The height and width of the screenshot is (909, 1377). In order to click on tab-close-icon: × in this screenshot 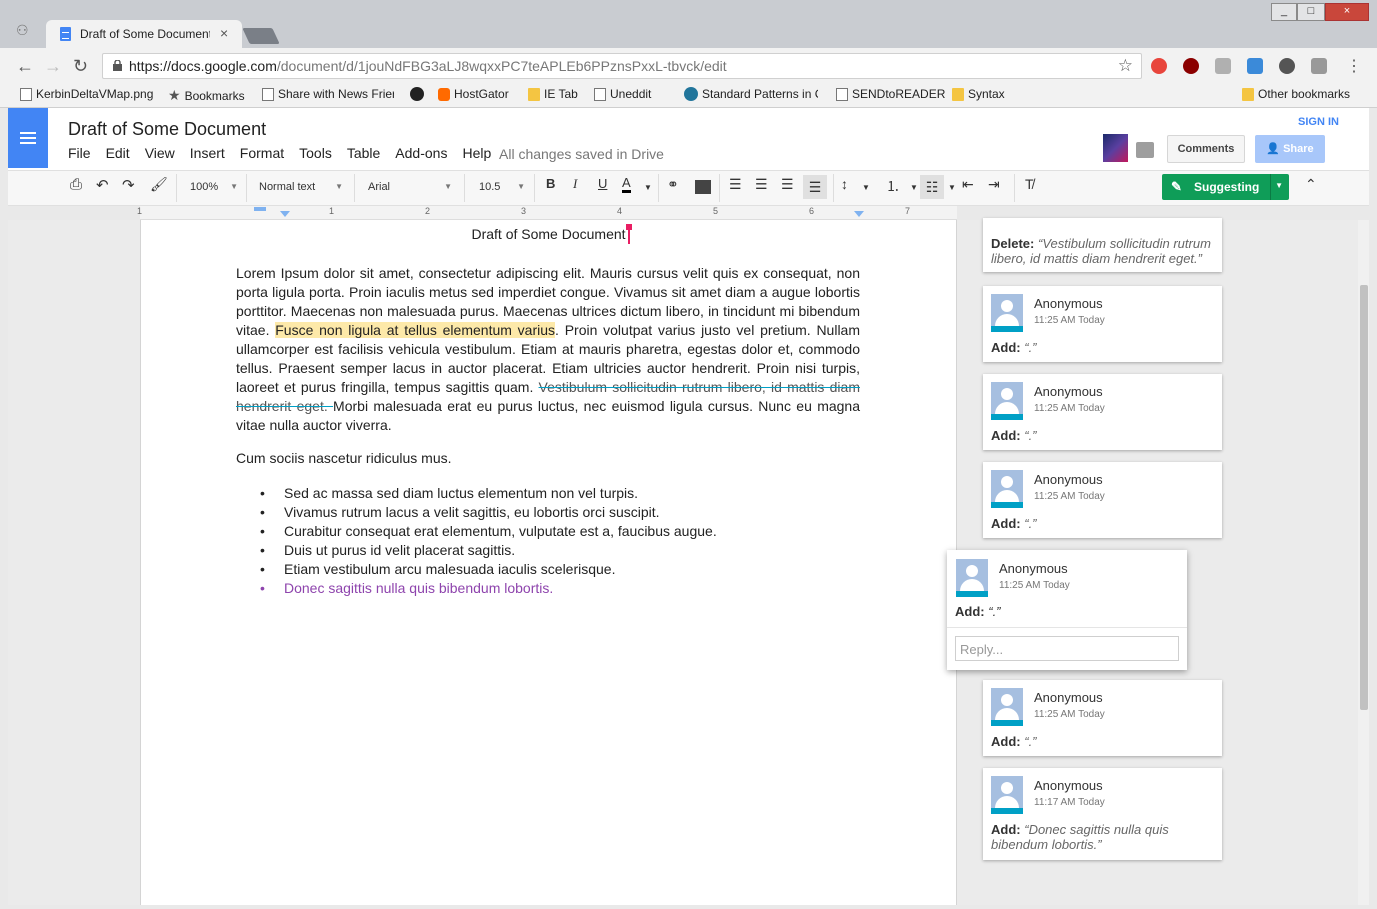, I will do `click(224, 33)`.